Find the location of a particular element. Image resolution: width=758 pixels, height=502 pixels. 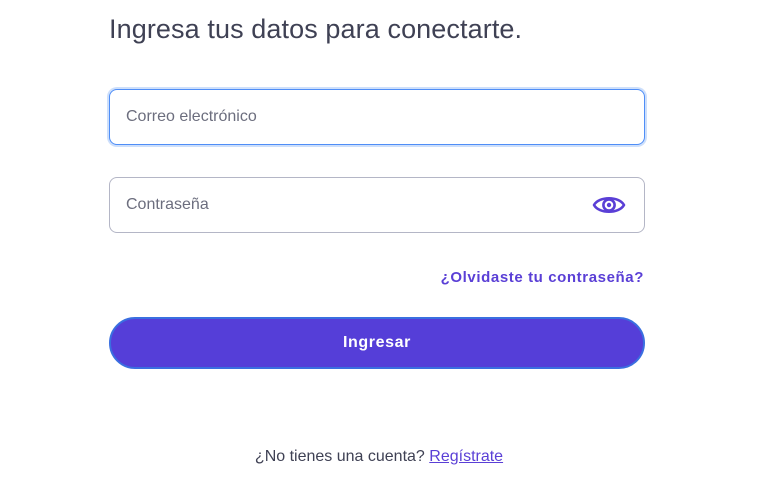

password-field is located at coordinates (356, 205).